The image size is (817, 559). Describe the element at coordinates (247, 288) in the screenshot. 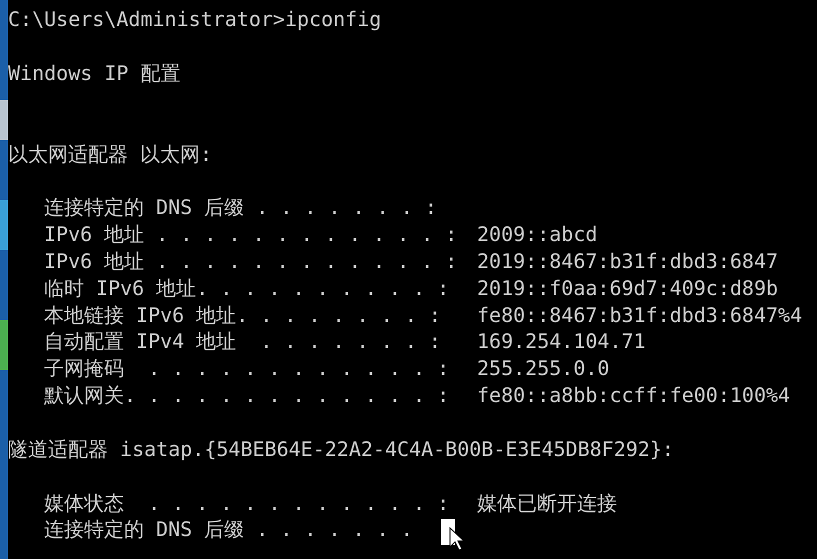

I see `entry-label: 临时 IPv6 地址. . . . . . . . . . :` at that location.